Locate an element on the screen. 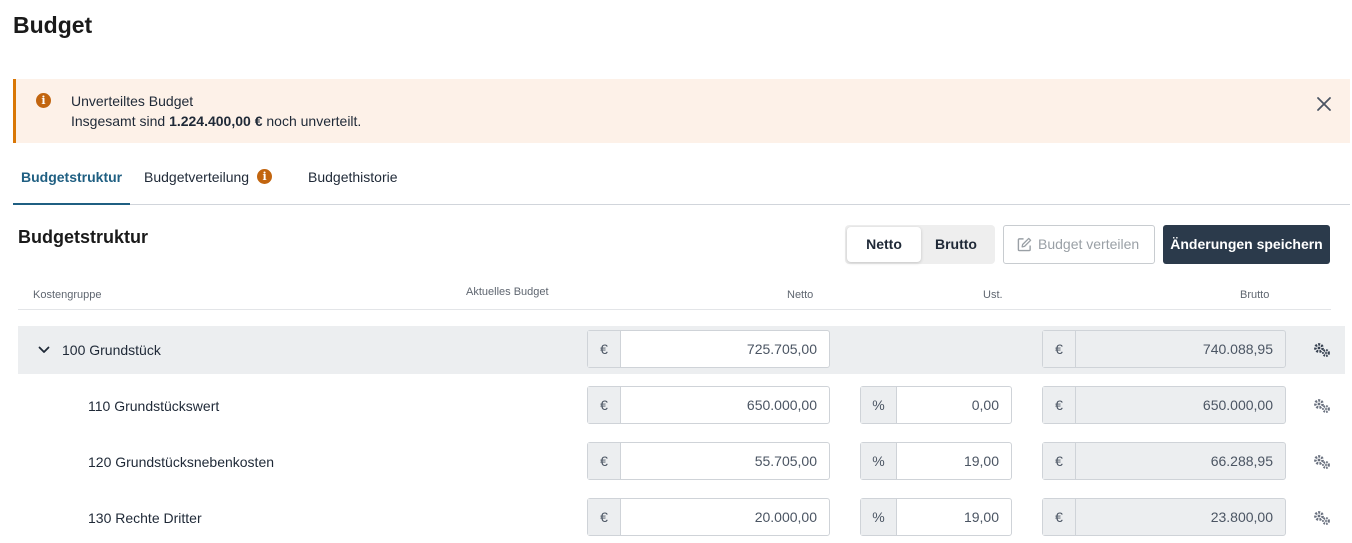 This screenshot has width=1352, height=543. brutto-field: € 740.088,95 is located at coordinates (1164, 349).